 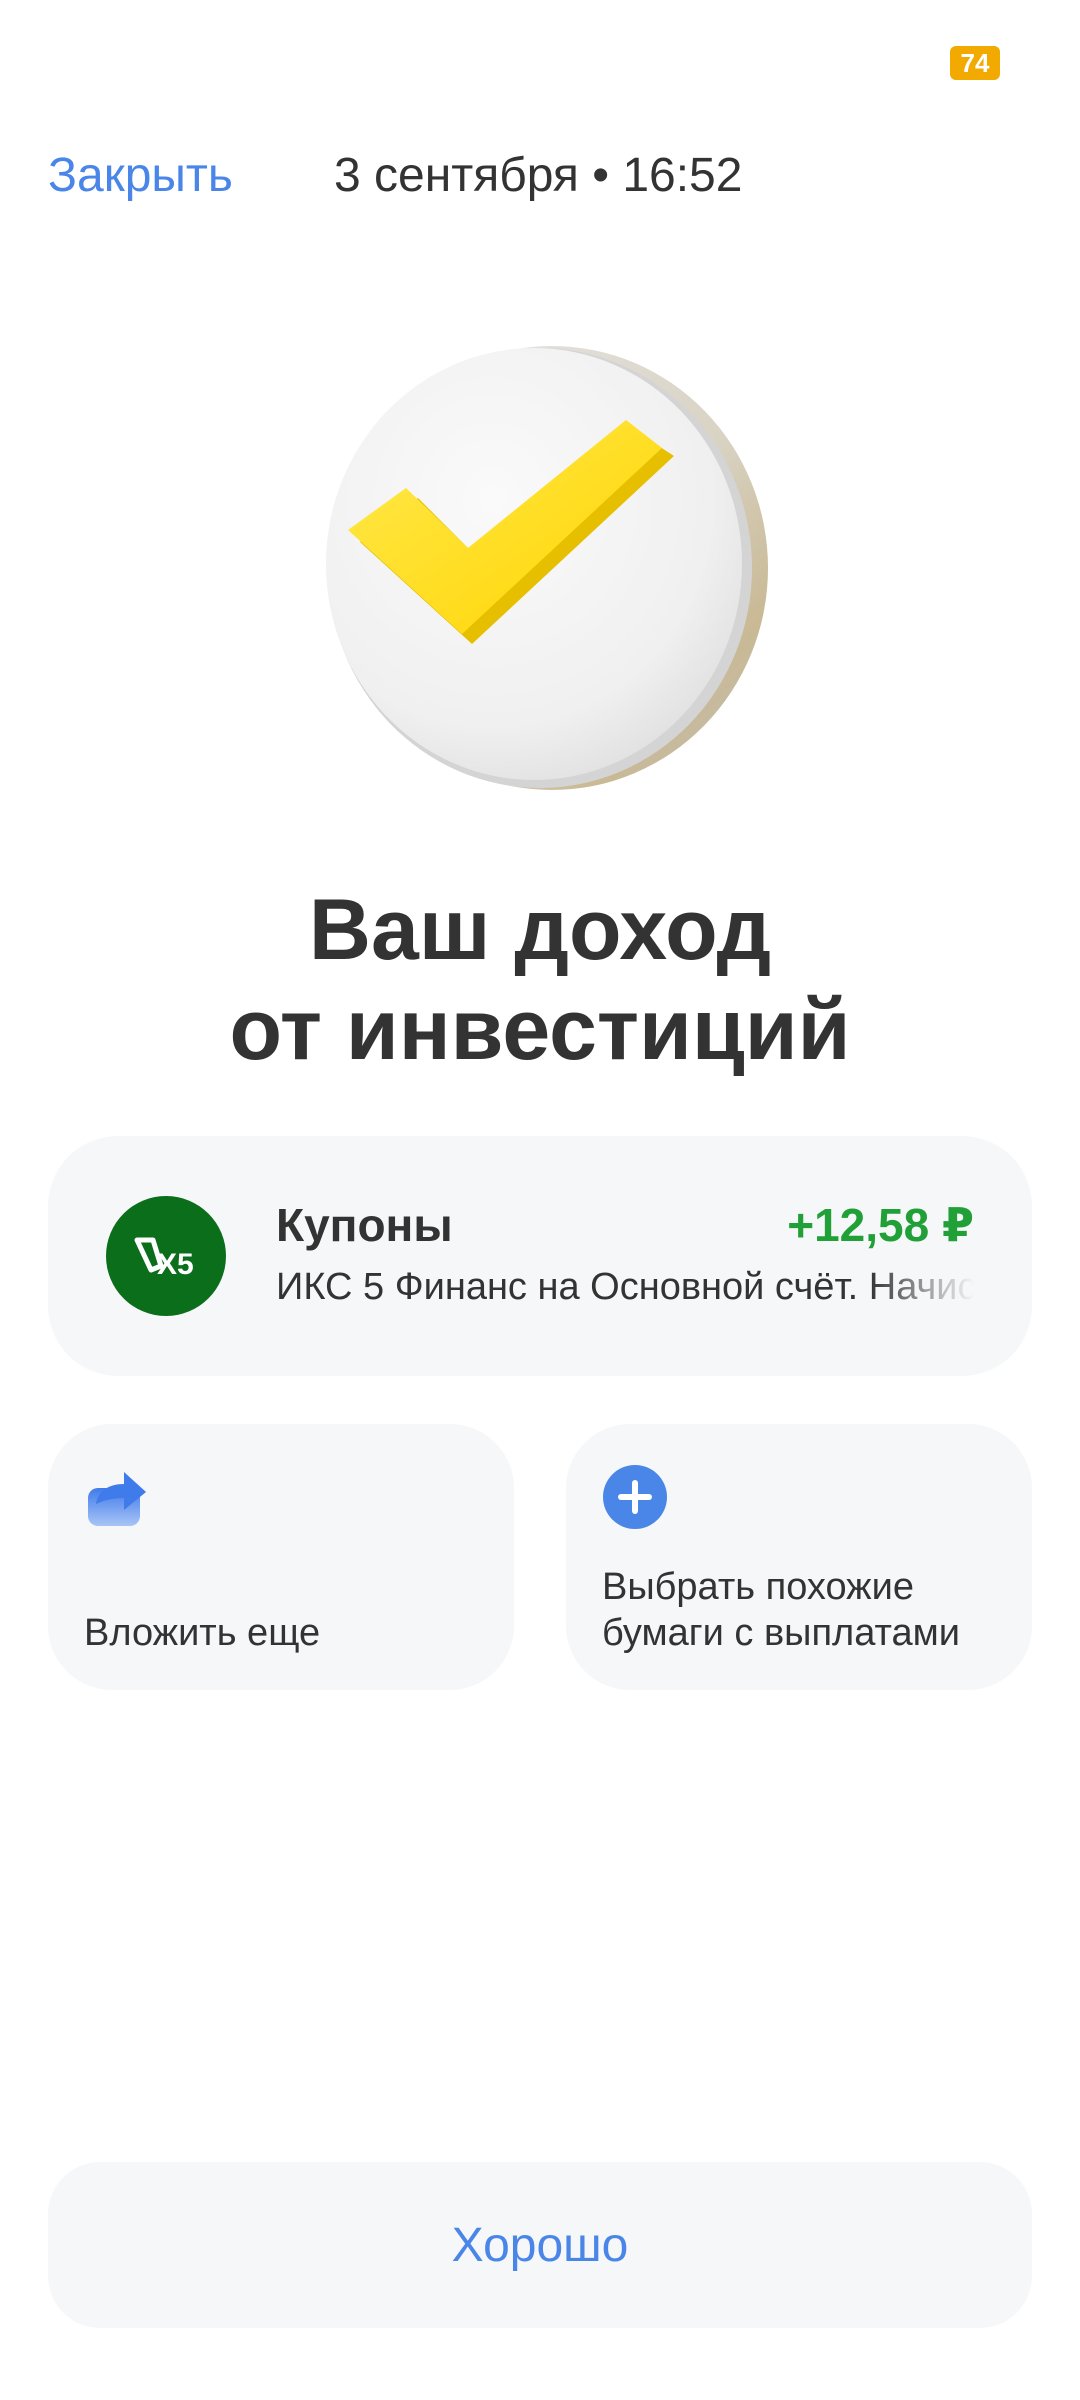 I want to click on battery-indicator: 74, so click(x=975, y=63).